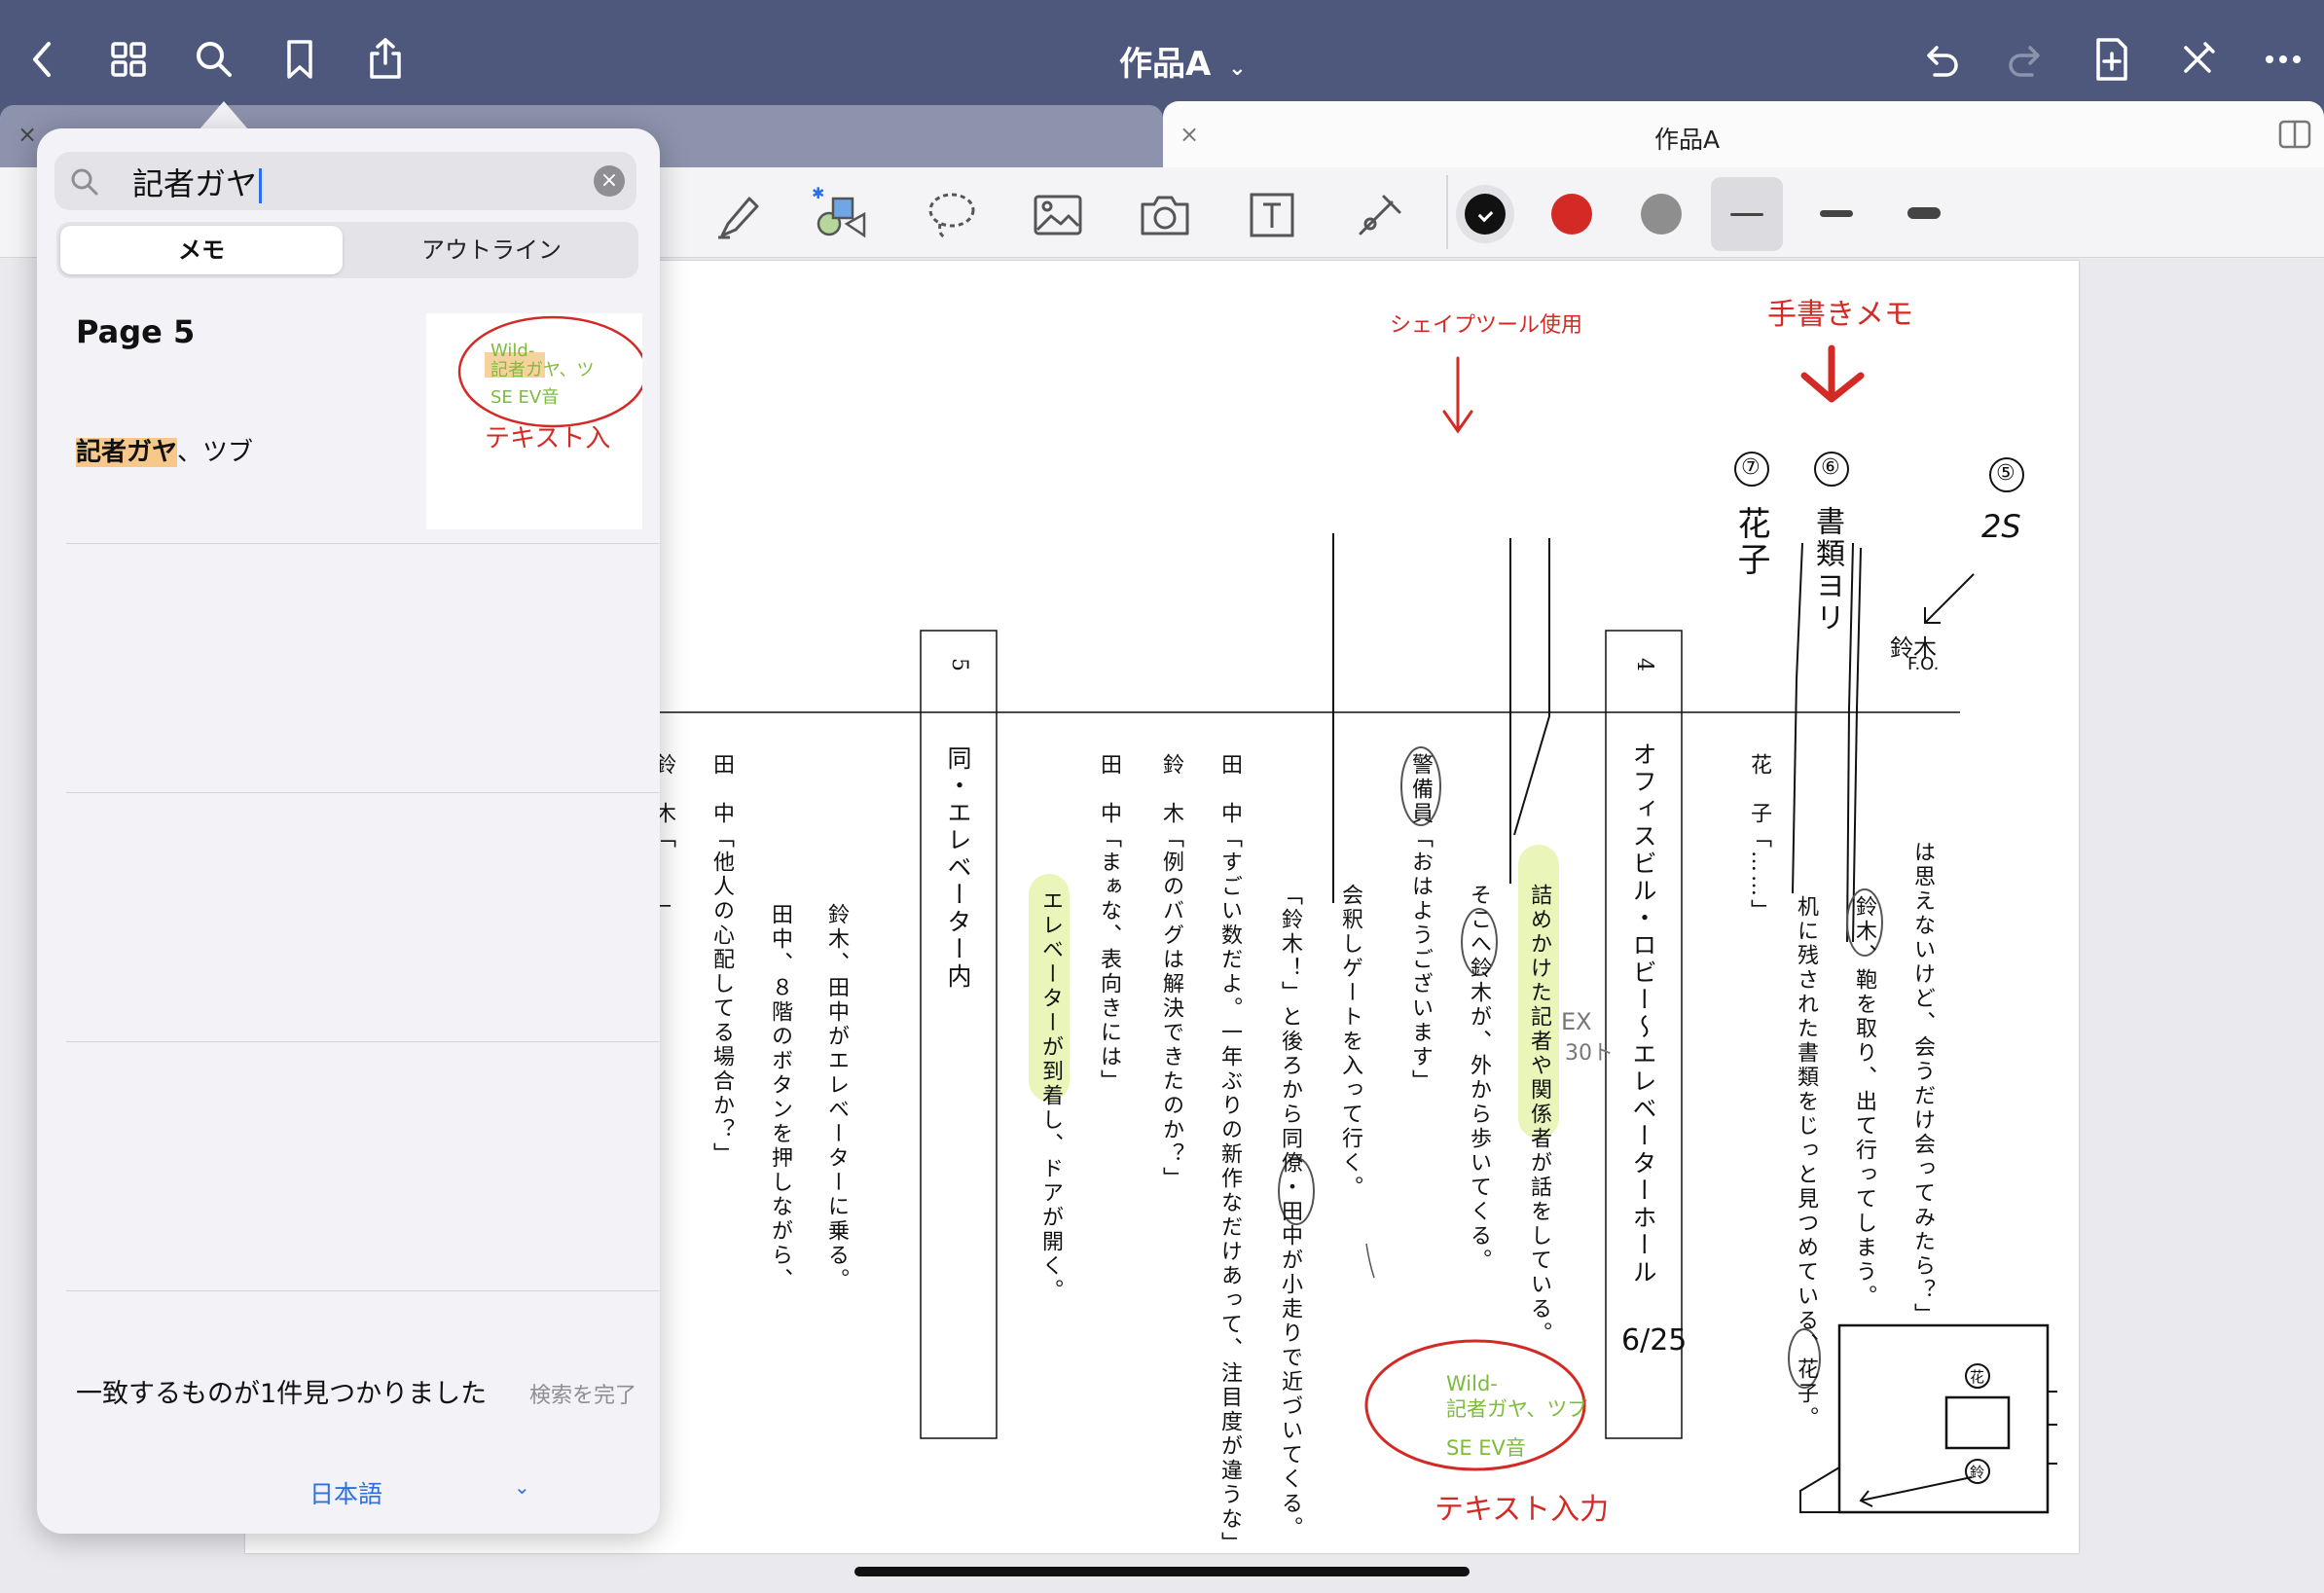 The width and height of the screenshot is (2324, 1593). What do you see at coordinates (1759, 838) in the screenshot?
I see `script-line: 花 子「……」` at bounding box center [1759, 838].